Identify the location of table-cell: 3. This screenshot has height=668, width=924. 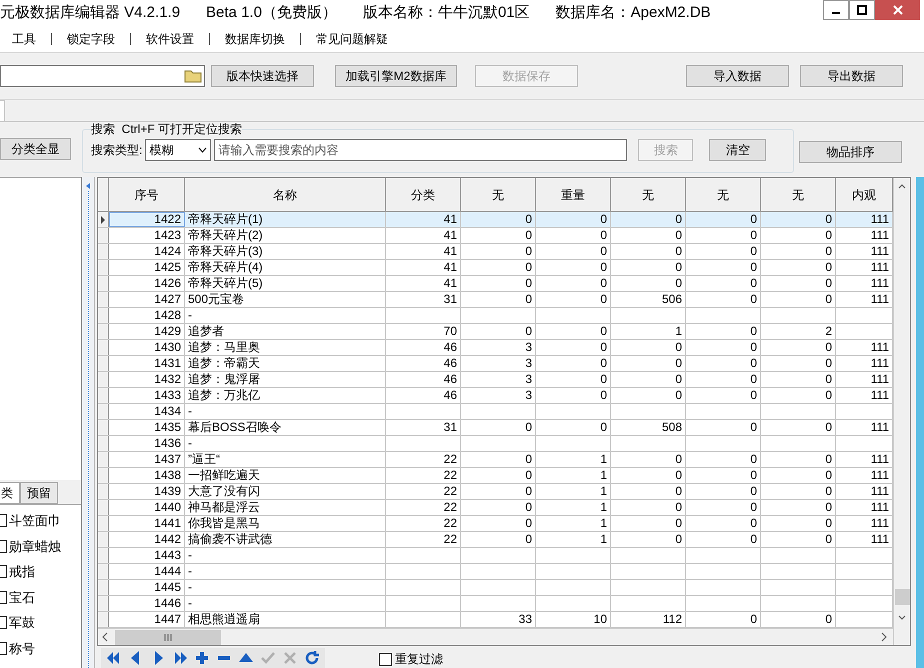
(498, 379).